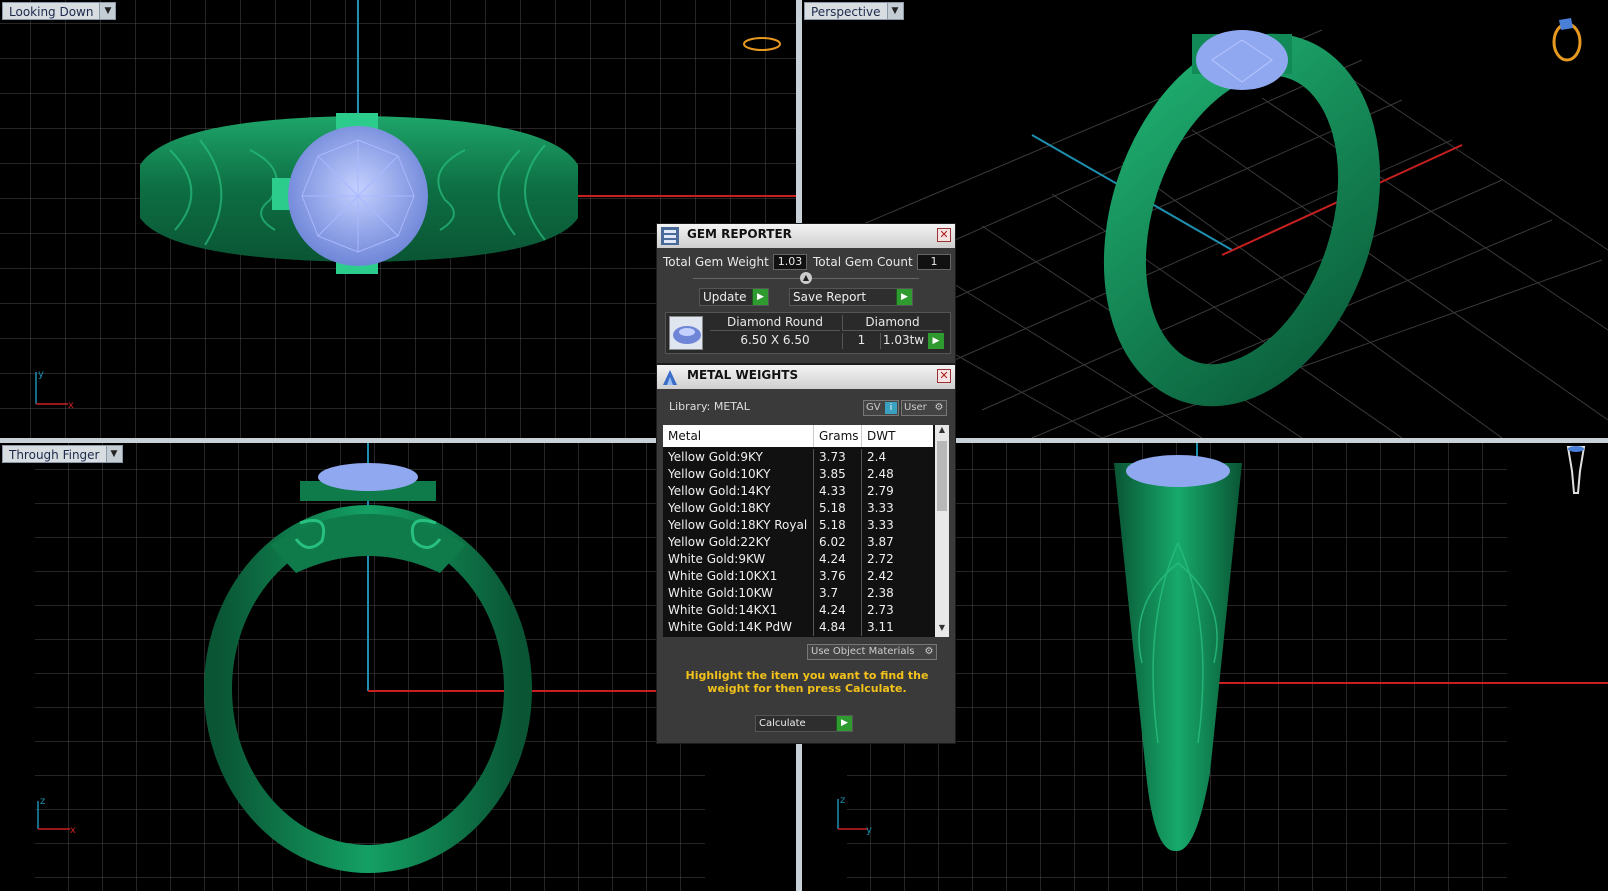  What do you see at coordinates (798, 627) in the screenshot?
I see `table-row: White Gold:14K PdW 4.84 3.11` at bounding box center [798, 627].